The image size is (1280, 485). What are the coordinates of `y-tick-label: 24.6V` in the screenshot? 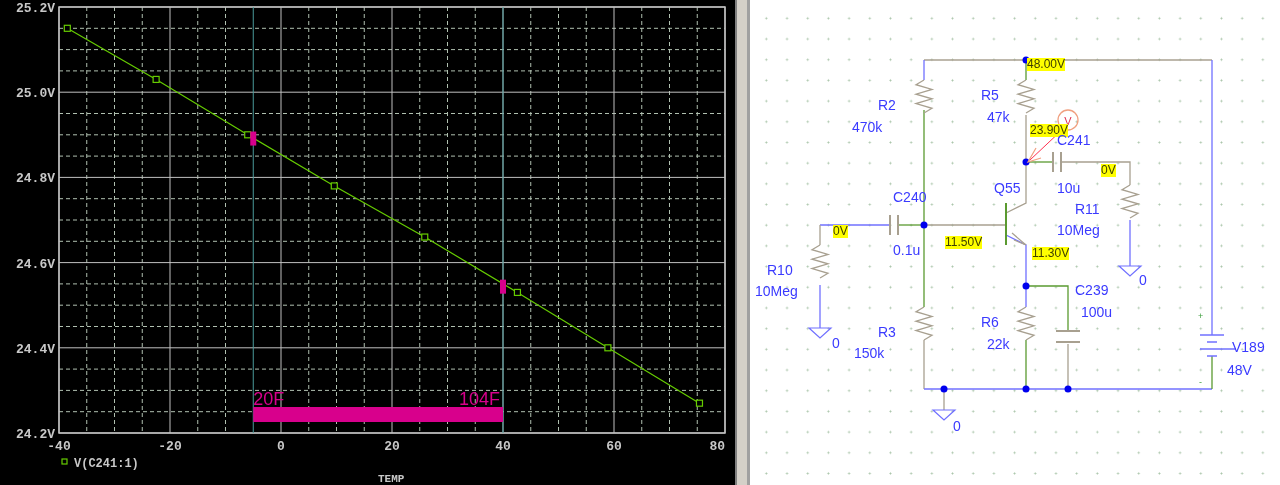 It's located at (35, 264).